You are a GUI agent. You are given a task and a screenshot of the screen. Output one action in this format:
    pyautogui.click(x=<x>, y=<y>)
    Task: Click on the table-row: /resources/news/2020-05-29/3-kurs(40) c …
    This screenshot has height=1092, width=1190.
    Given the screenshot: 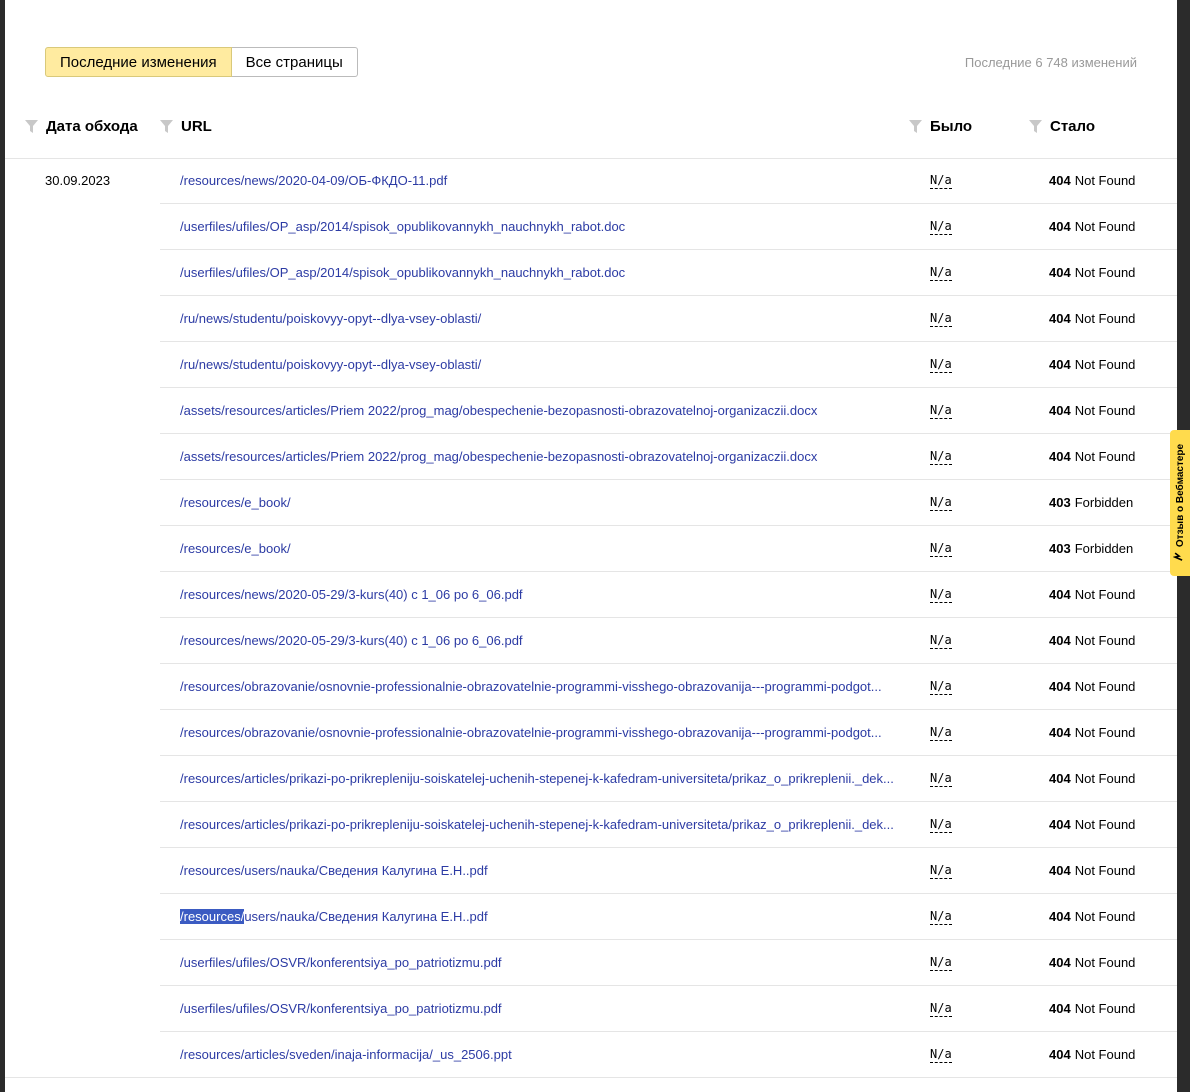 What is the action you would take?
    pyautogui.click(x=591, y=641)
    